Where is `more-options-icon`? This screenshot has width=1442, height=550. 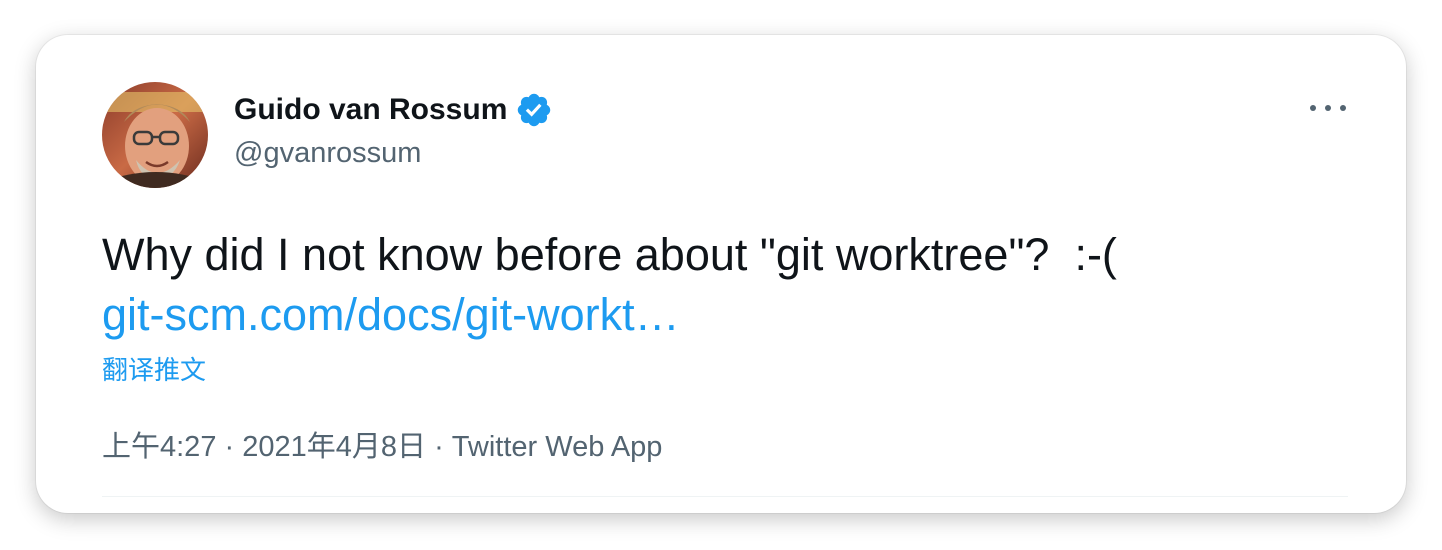 more-options-icon is located at coordinates (1328, 108).